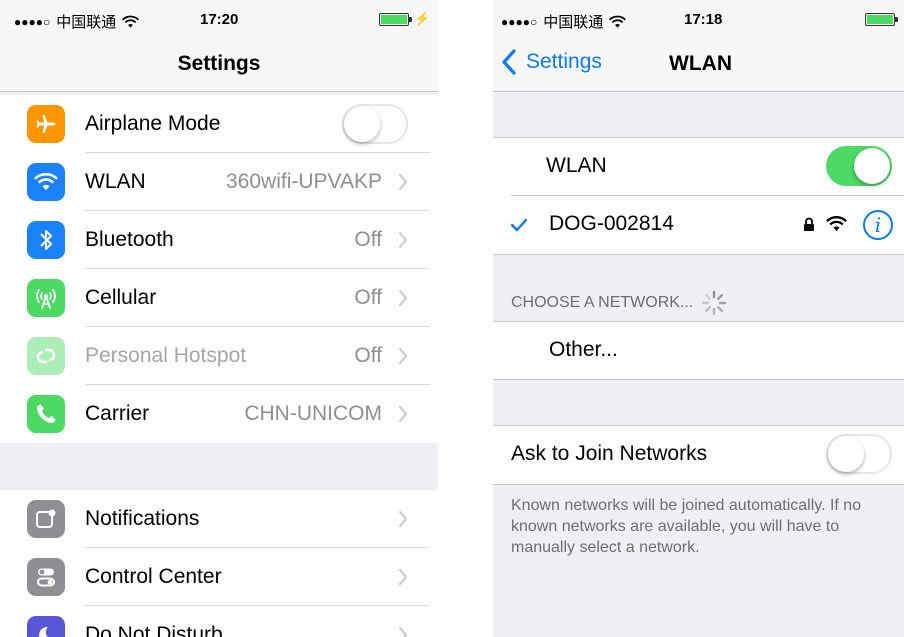 Image resolution: width=904 pixels, height=637 pixels. I want to click on chevron-left-icon, so click(509, 62).